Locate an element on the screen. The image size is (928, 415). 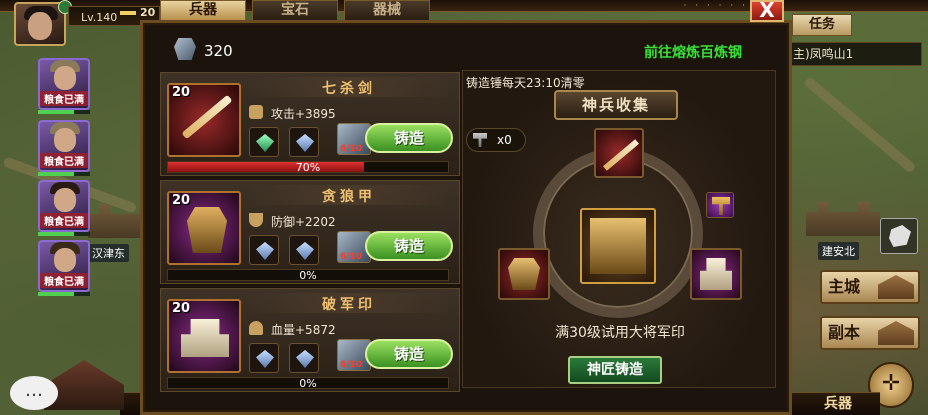
item-stat: 血量+5872 is located at coordinates (303, 330).